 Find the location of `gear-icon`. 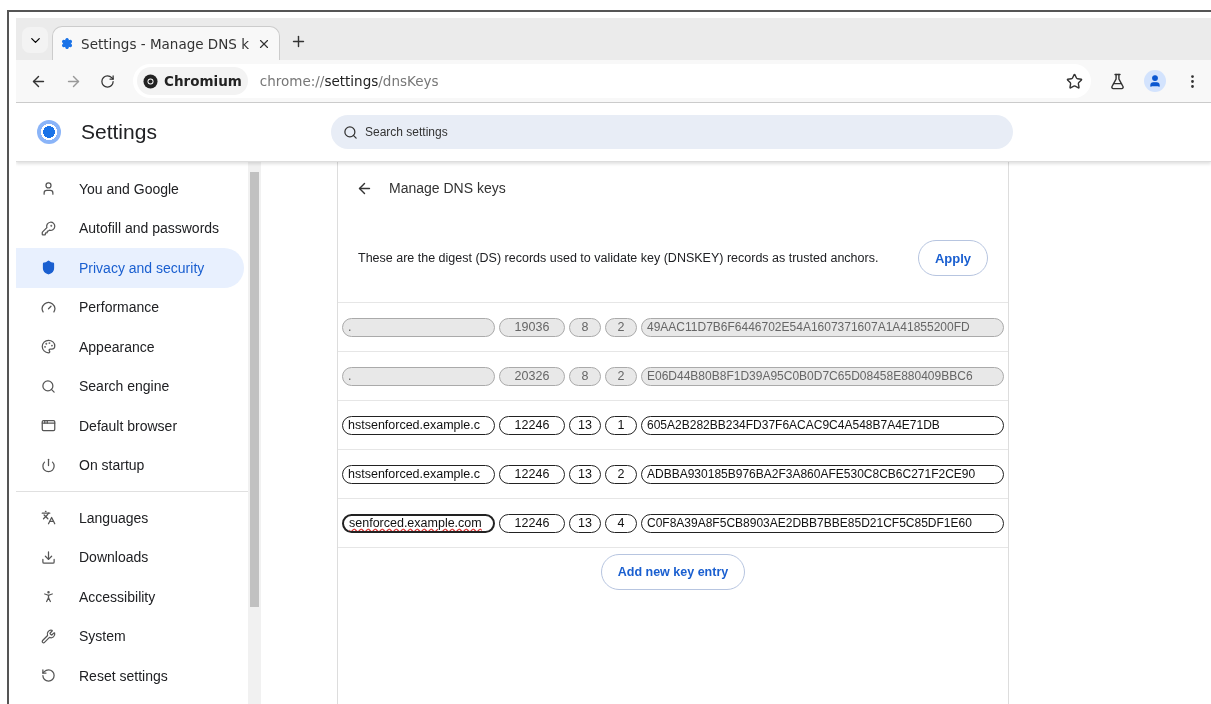

gear-icon is located at coordinates (67, 43).